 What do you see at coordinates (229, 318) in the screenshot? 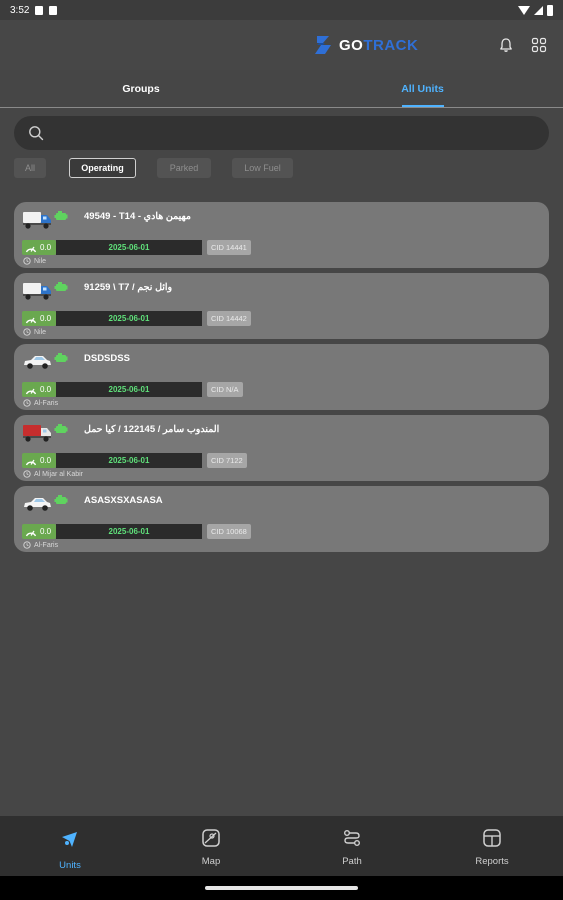
I see `cid-badge: CID 14442` at bounding box center [229, 318].